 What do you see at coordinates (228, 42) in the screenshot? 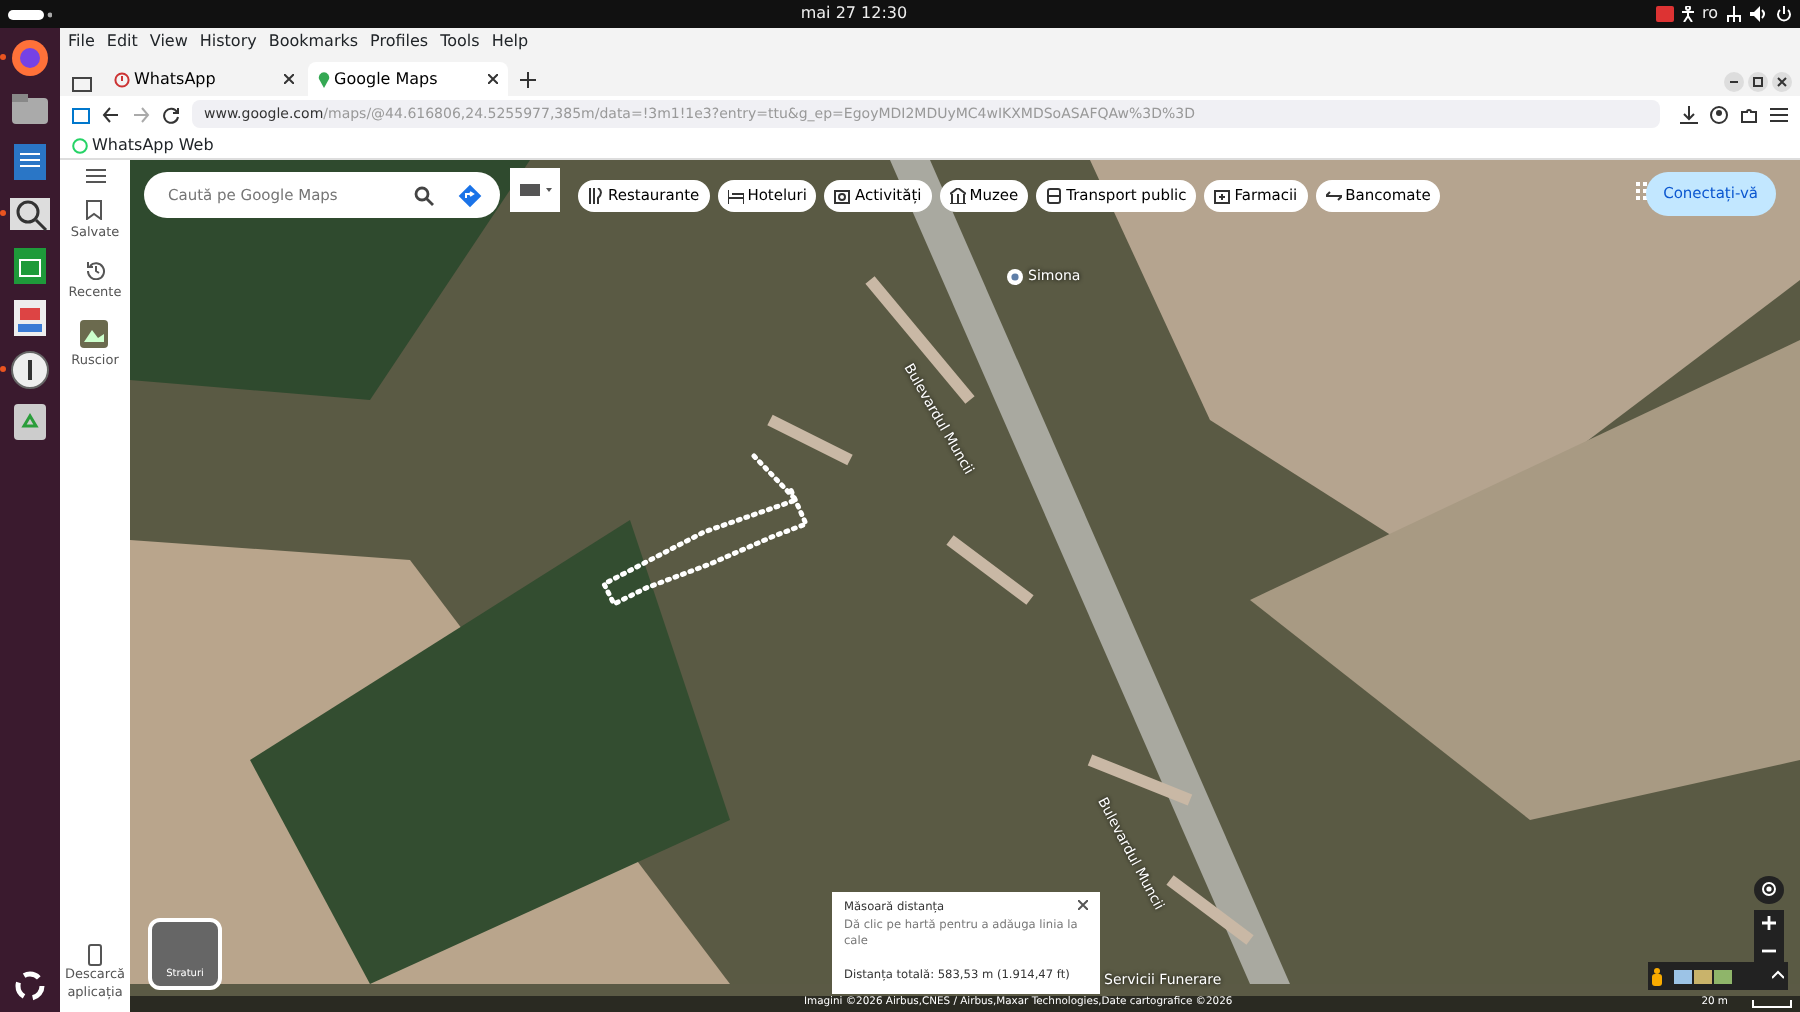
I see `menu-item: History` at bounding box center [228, 42].